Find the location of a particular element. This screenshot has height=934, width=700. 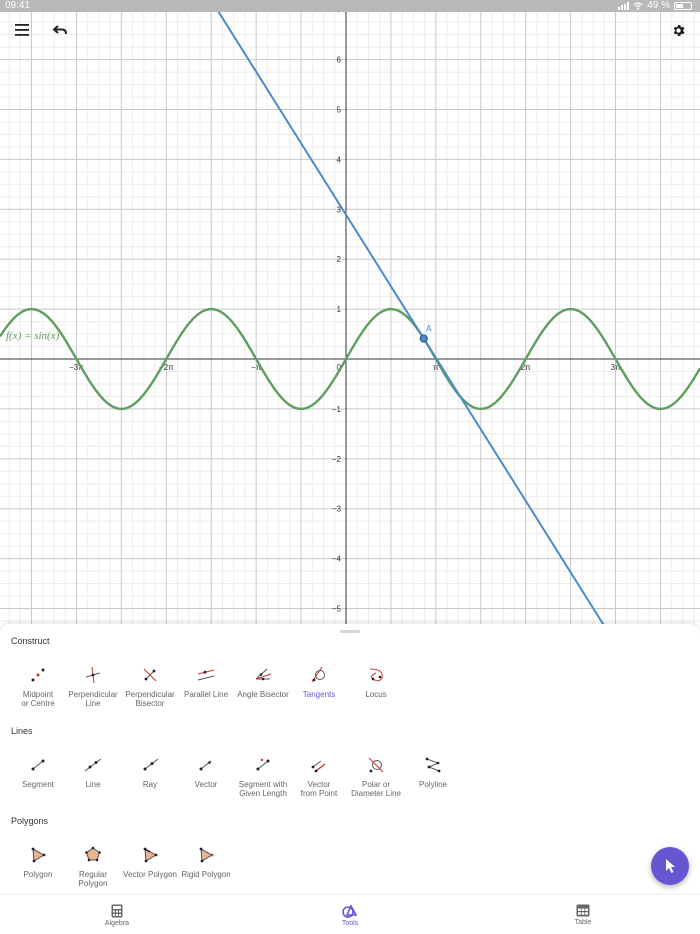

status-time: 09:41 is located at coordinates (18, 5).